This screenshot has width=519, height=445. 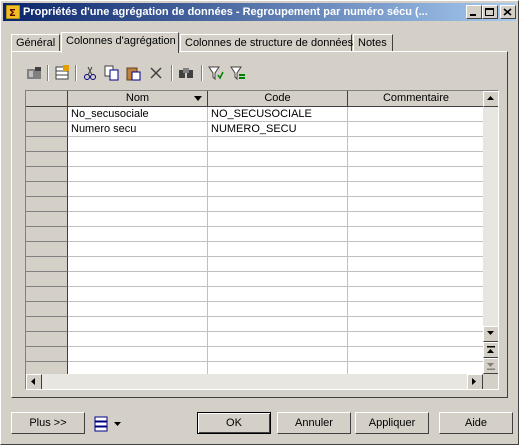 What do you see at coordinates (508, 12) in the screenshot?
I see `close-button` at bounding box center [508, 12].